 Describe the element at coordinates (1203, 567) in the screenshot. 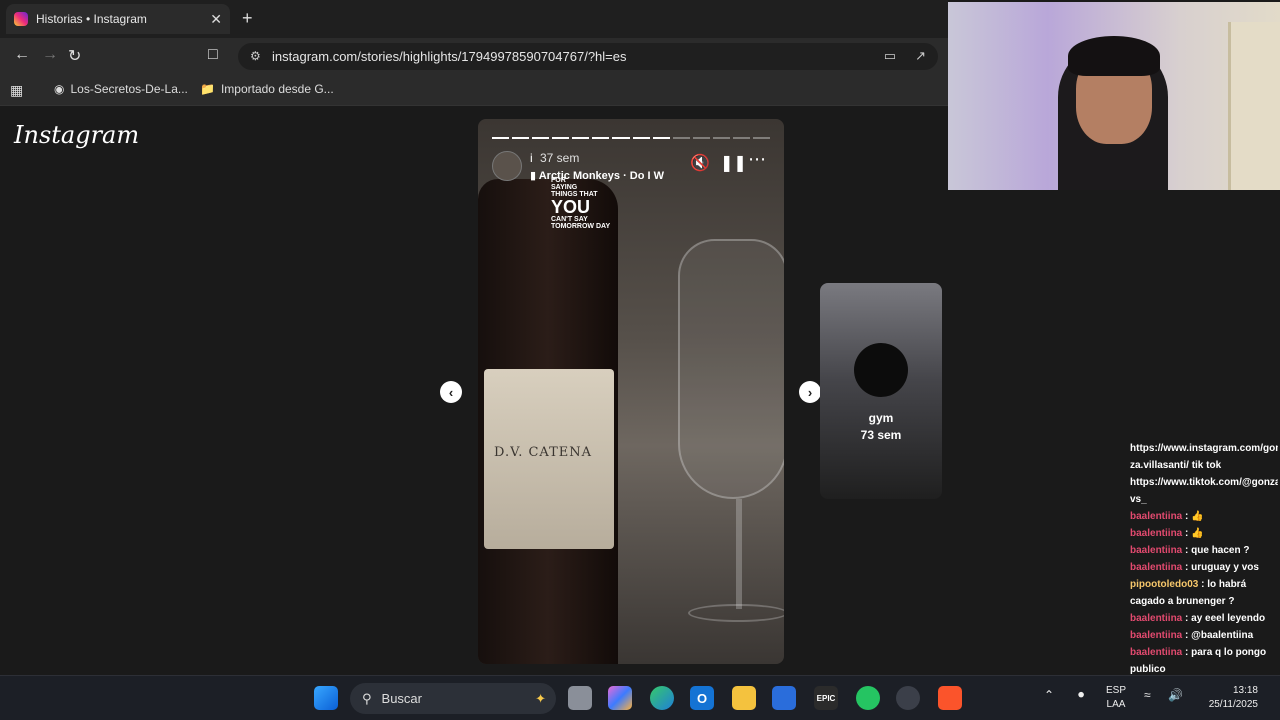

I see `chat-message: baalentiina : uruguay y vos` at that location.